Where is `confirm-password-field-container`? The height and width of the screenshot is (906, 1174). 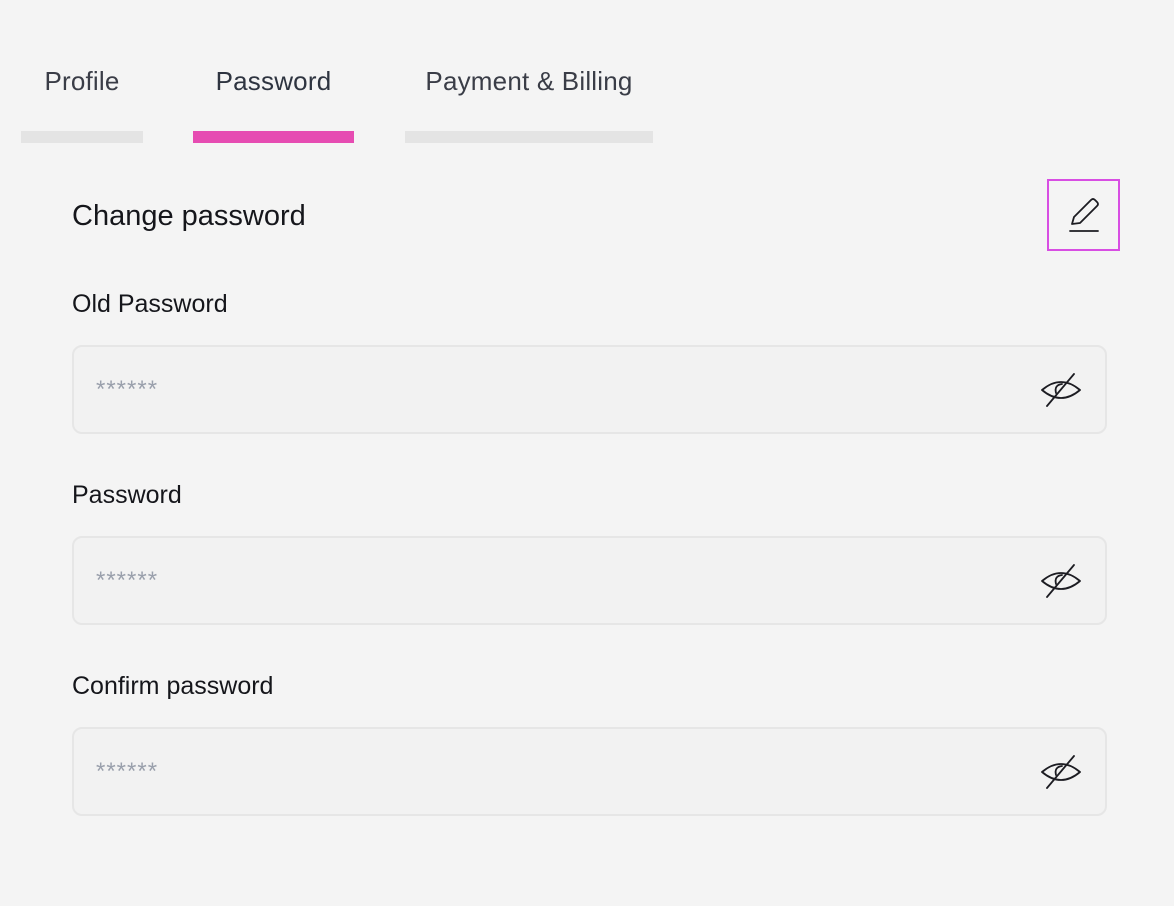
confirm-password-field-container is located at coordinates (589, 771).